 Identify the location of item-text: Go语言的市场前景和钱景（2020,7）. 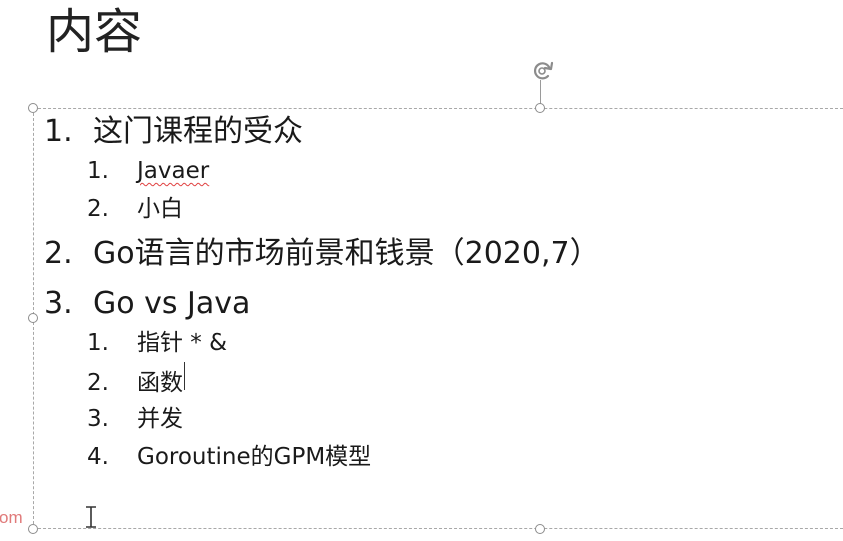
(346, 253).